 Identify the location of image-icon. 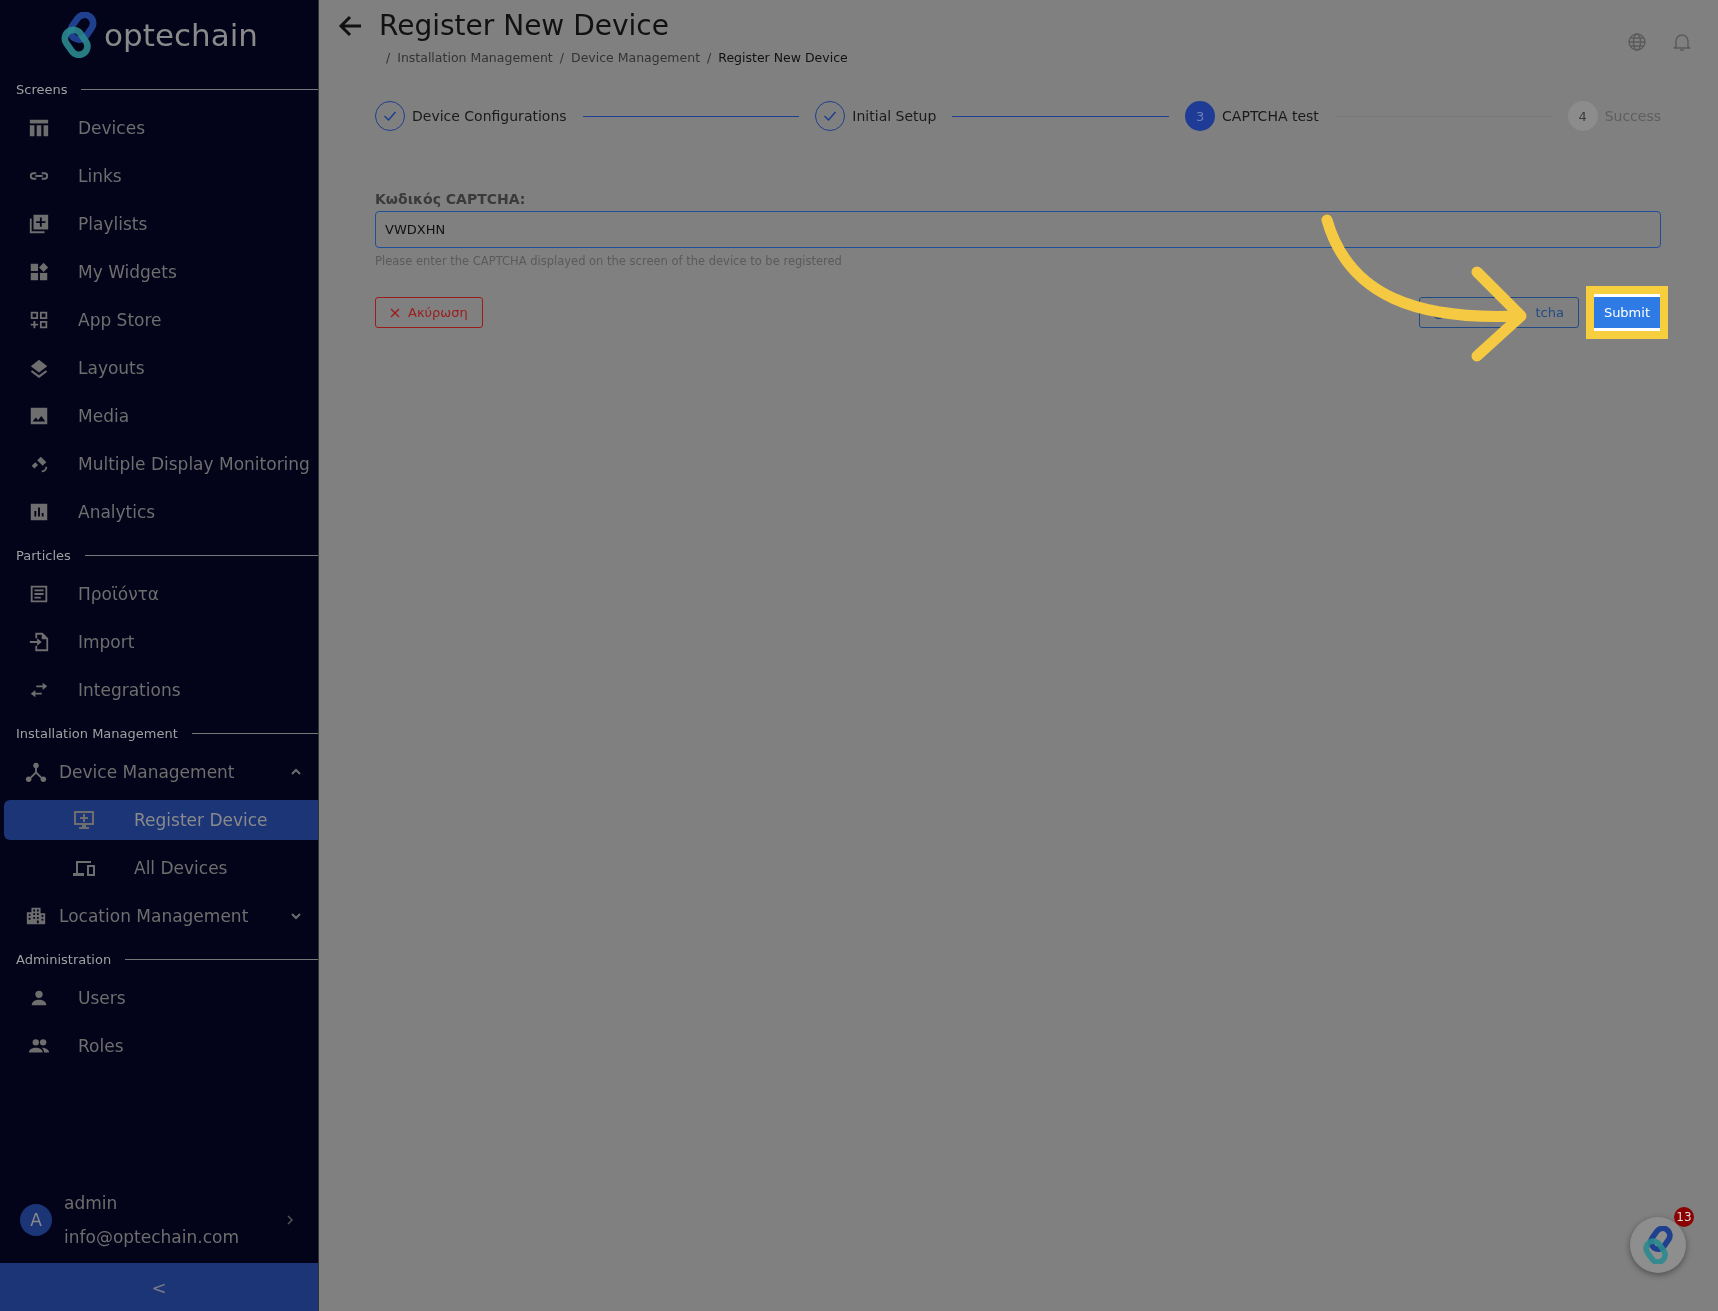
(39, 416).